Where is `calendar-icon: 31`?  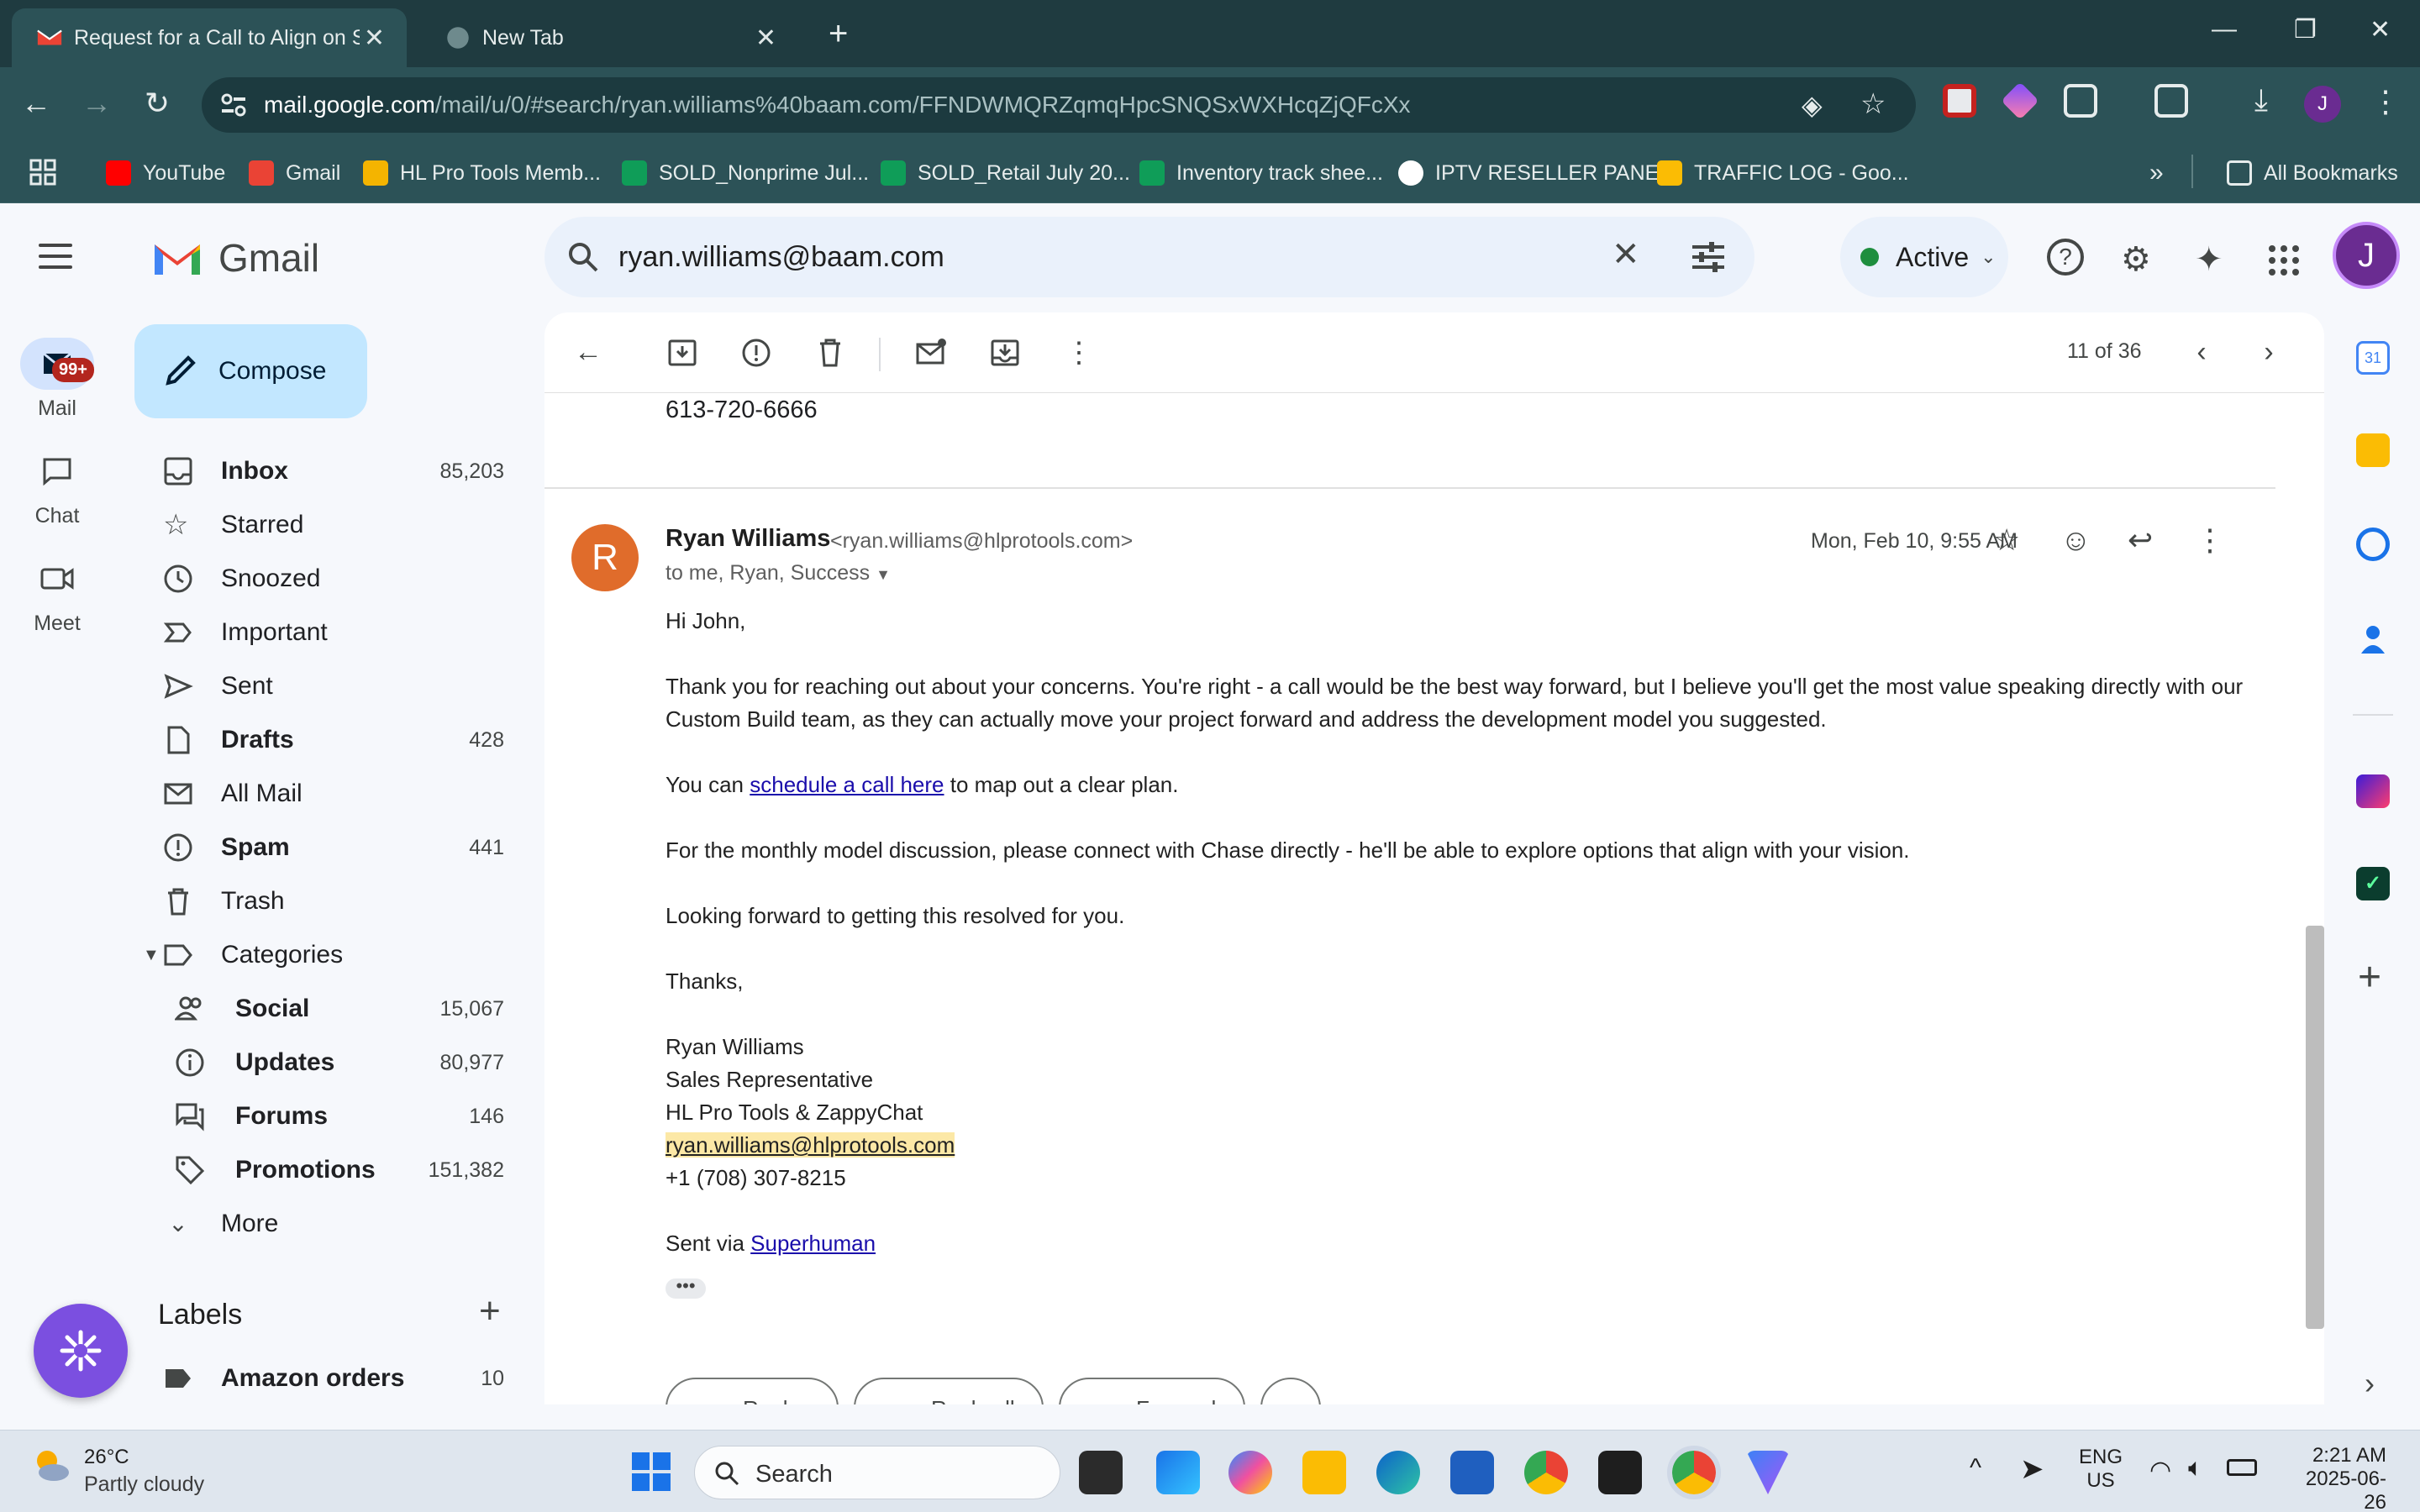
calendar-icon: 31 is located at coordinates (2373, 358).